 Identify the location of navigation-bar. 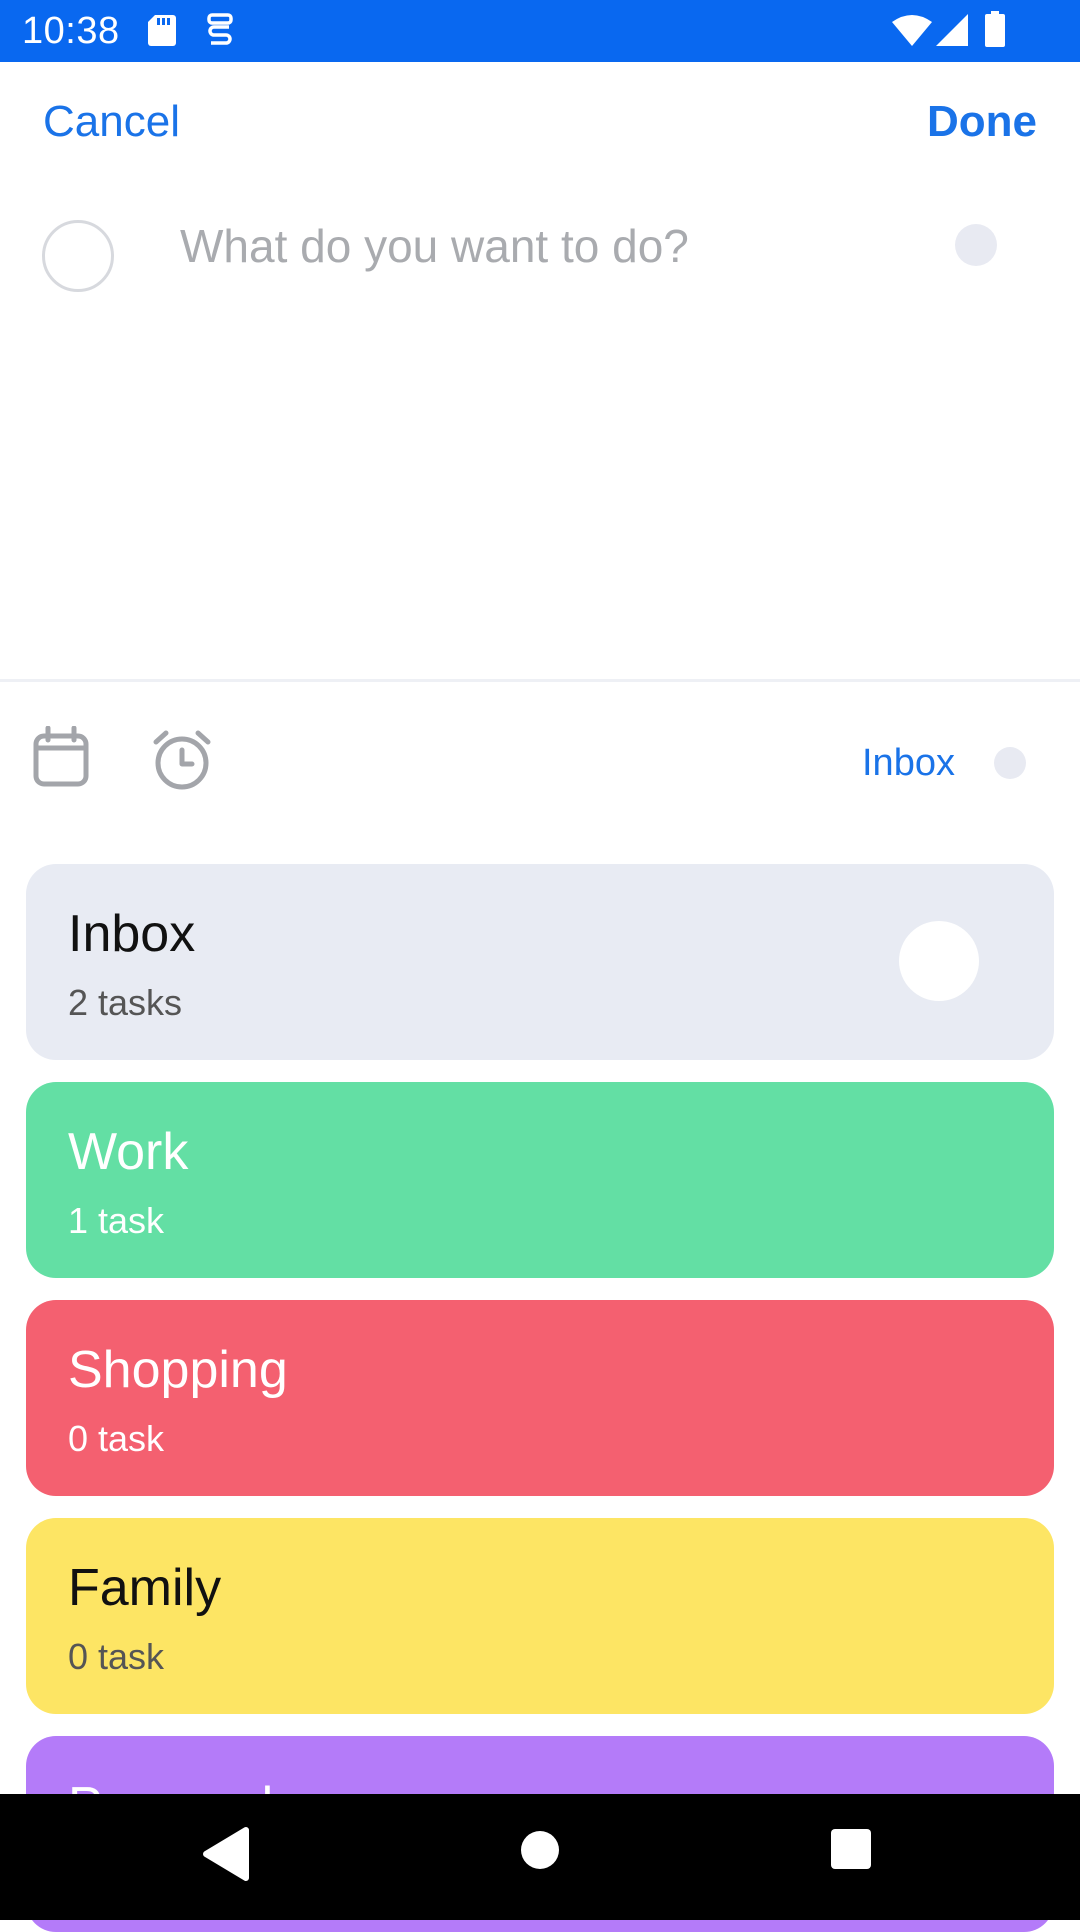
(540, 1857).